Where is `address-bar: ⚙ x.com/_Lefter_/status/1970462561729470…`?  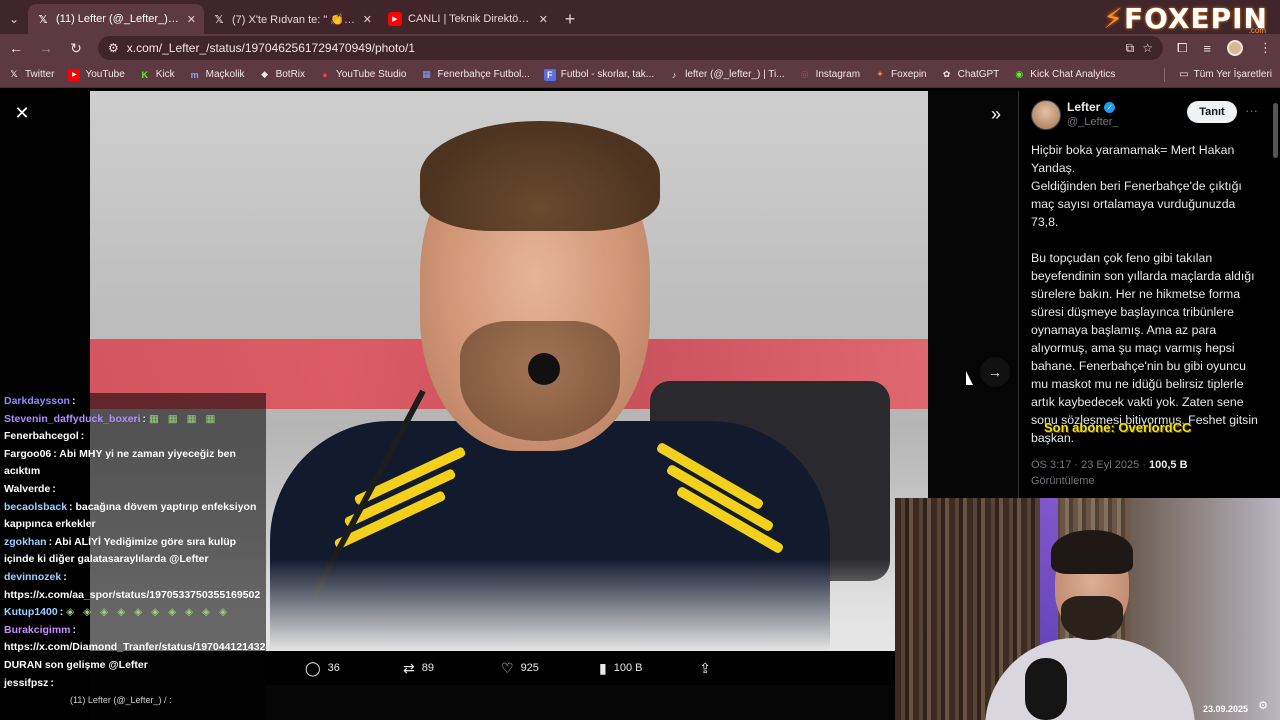 address-bar: ⚙ x.com/_Lefter_/status/1970462561729470… is located at coordinates (630, 48).